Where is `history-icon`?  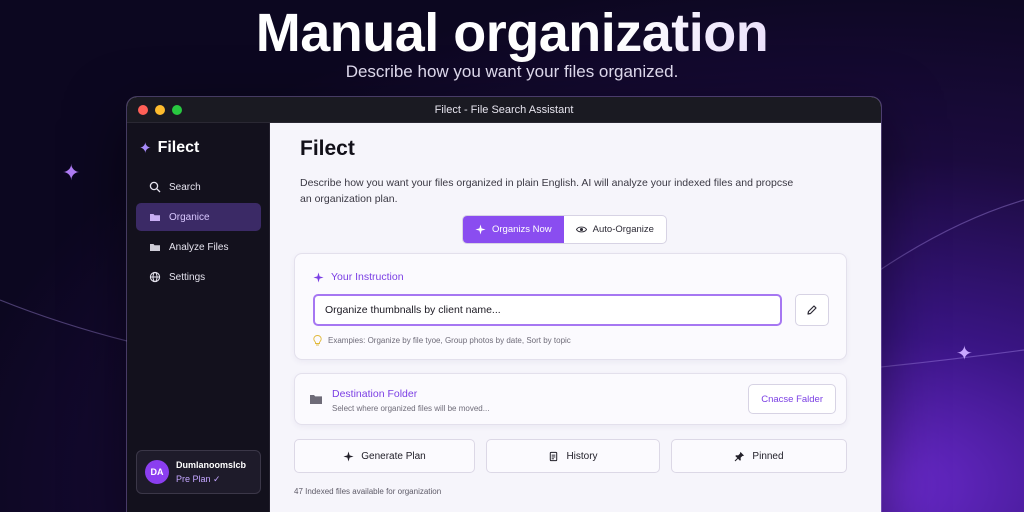
history-icon is located at coordinates (554, 456).